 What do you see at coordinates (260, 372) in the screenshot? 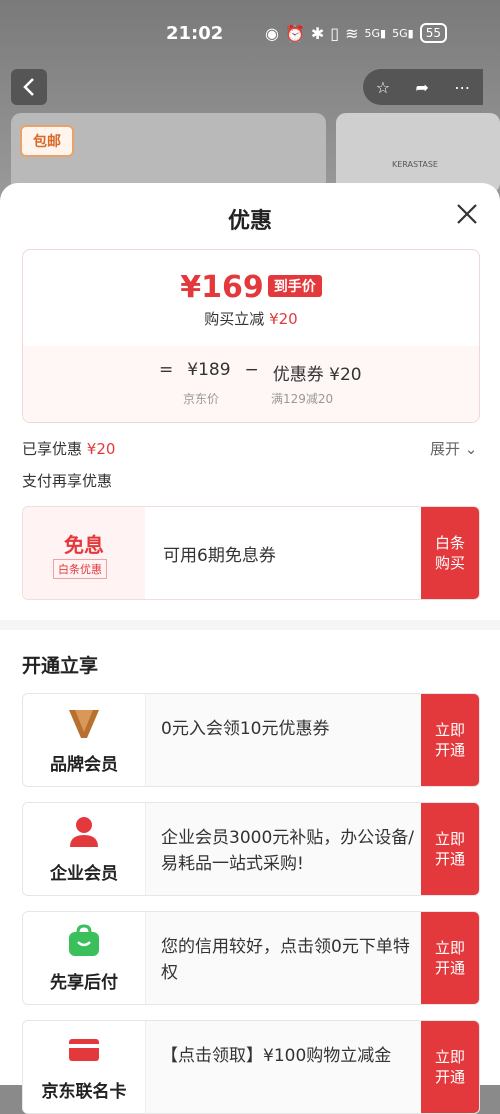
I see `breakdown-row: = ¥189 − 优惠券 ¥20` at bounding box center [260, 372].